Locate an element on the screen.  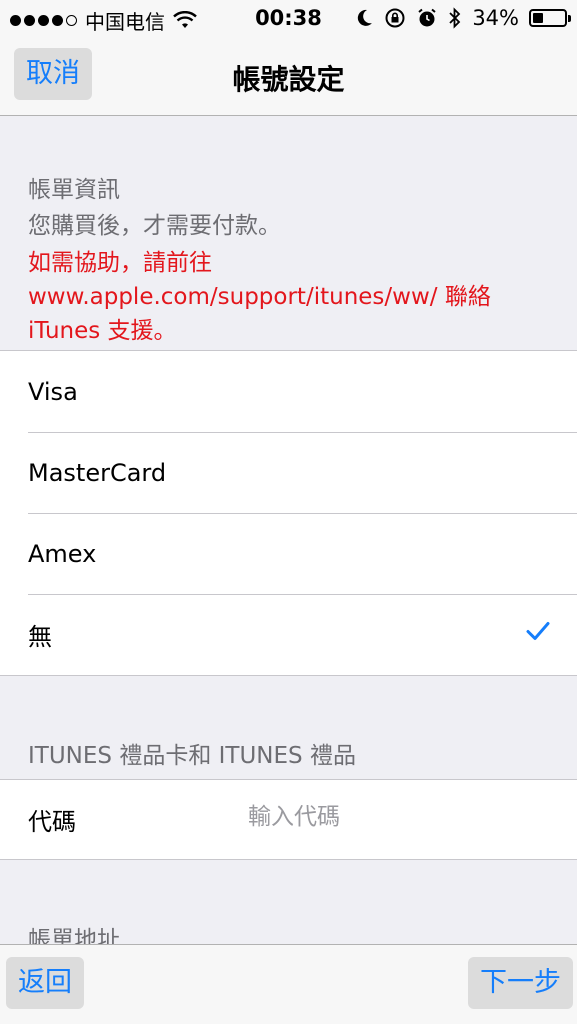
back-button: 返回 is located at coordinates (45, 983).